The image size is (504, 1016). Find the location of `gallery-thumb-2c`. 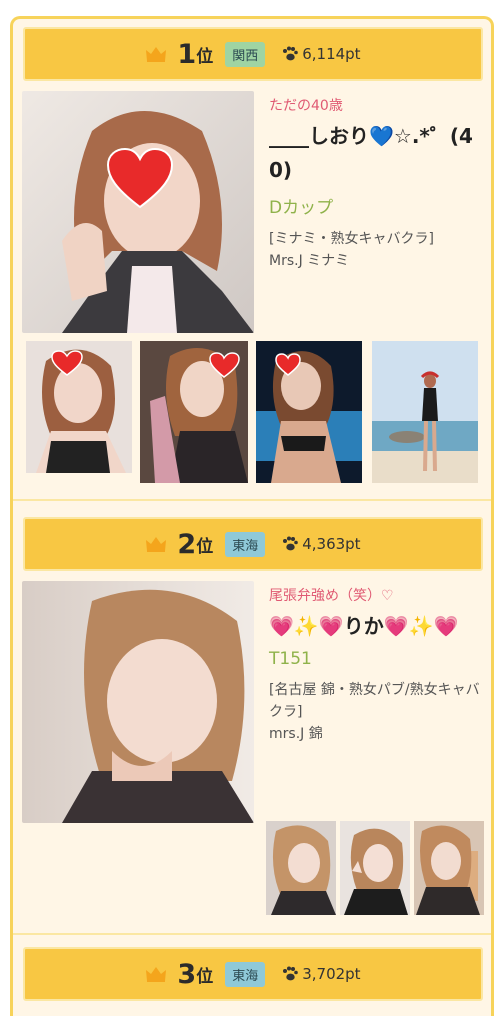

gallery-thumb-2c is located at coordinates (449, 868).